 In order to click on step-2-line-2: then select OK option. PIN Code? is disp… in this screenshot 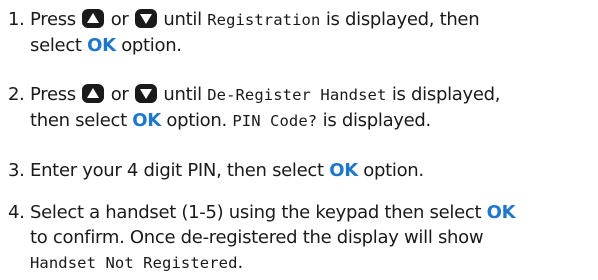, I will do `click(300, 121)`.